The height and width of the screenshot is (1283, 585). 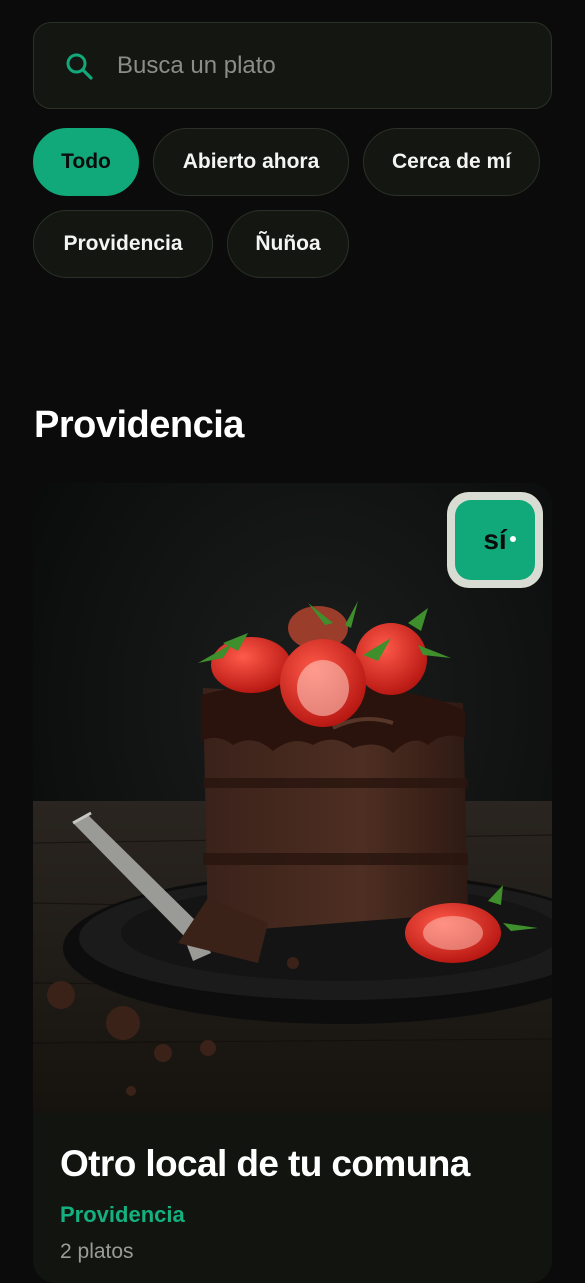 What do you see at coordinates (288, 244) in the screenshot?
I see `filter-chip-nunoa: Ñuñoa` at bounding box center [288, 244].